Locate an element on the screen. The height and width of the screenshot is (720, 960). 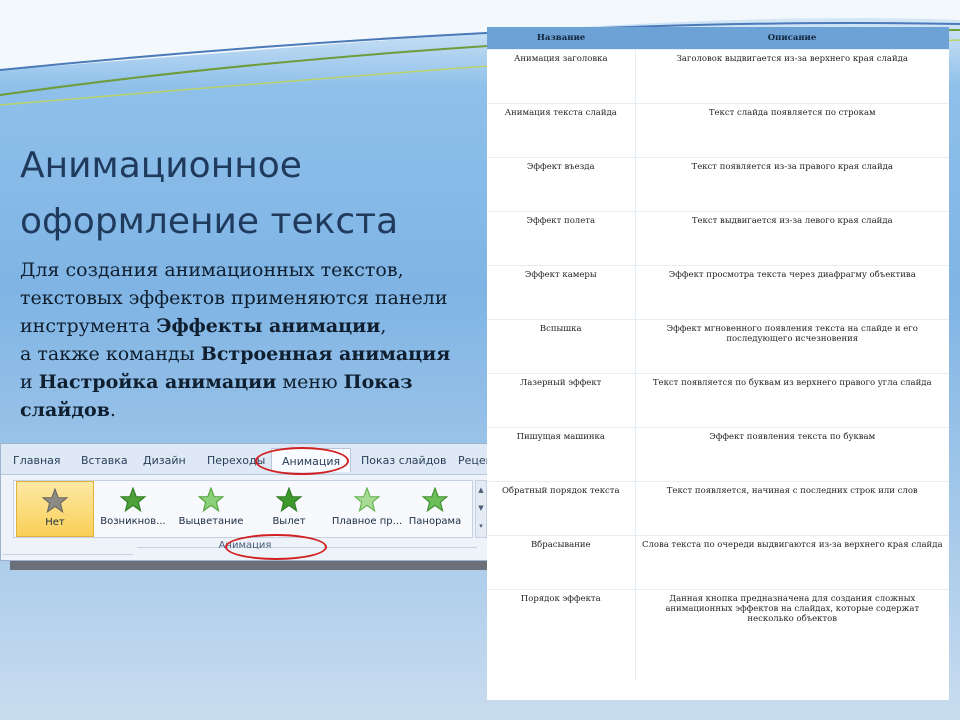
animation-item-label: Панорама is located at coordinates (435, 521).